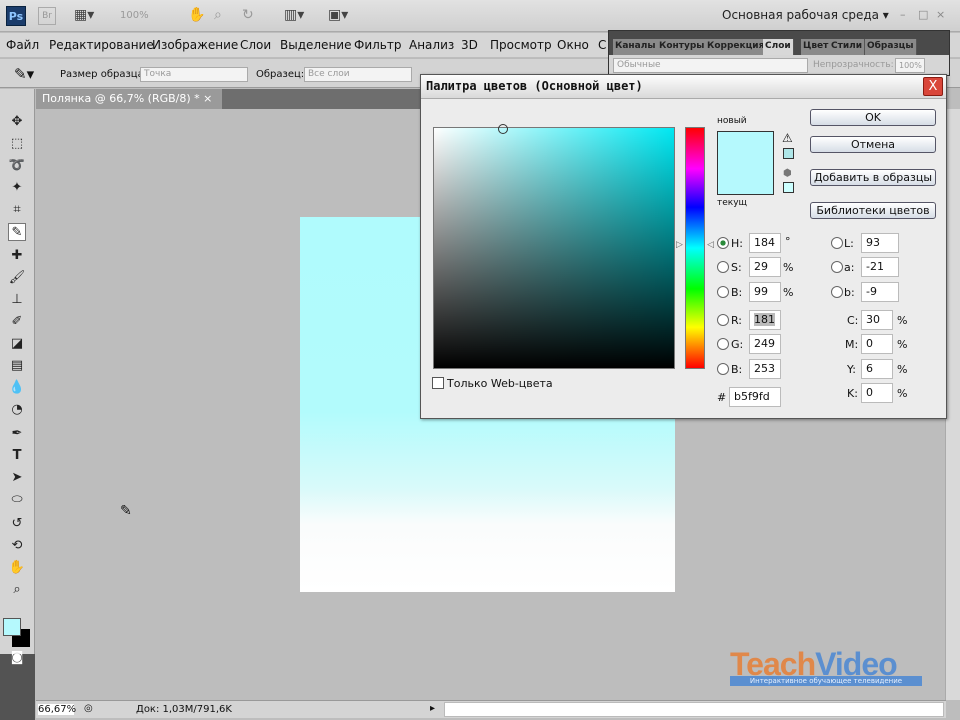 This screenshot has height=720, width=960. I want to click on workspace-switcher: Основная рабочая среда ▾, so click(805, 15).